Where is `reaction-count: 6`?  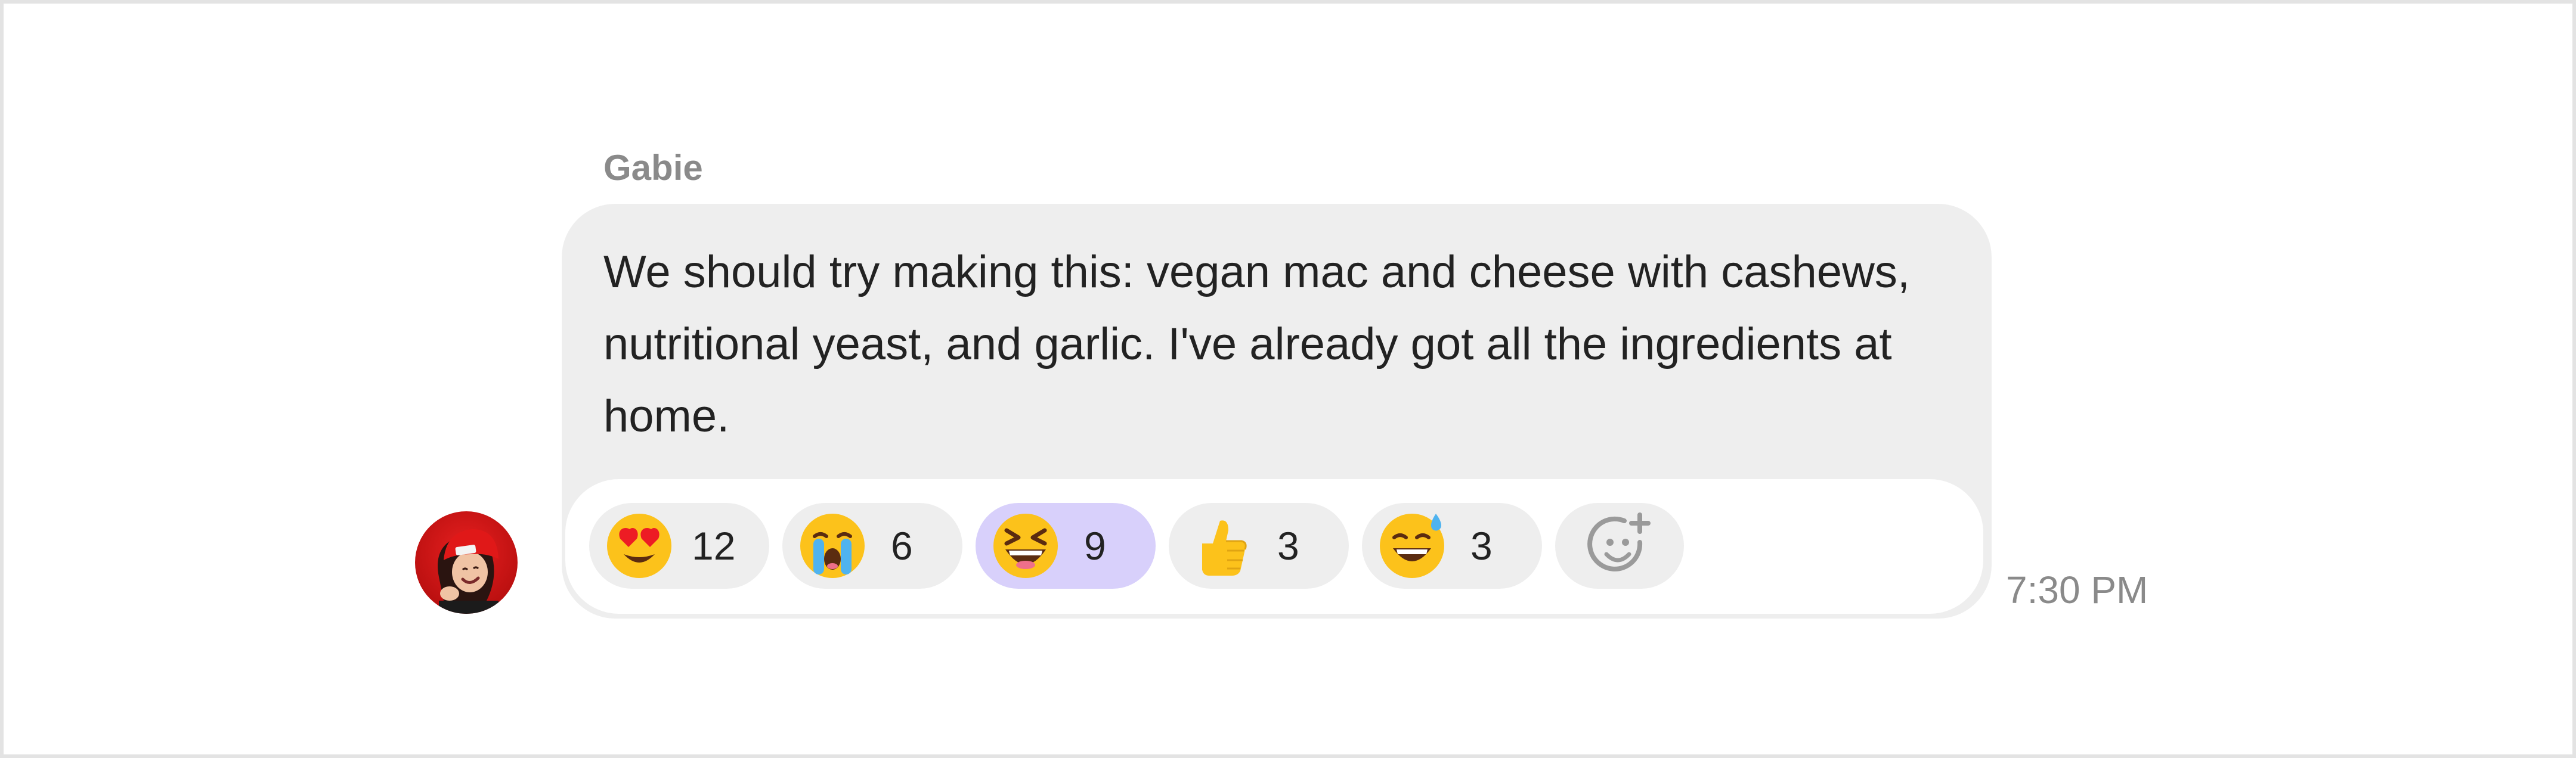 reaction-count: 6 is located at coordinates (902, 546).